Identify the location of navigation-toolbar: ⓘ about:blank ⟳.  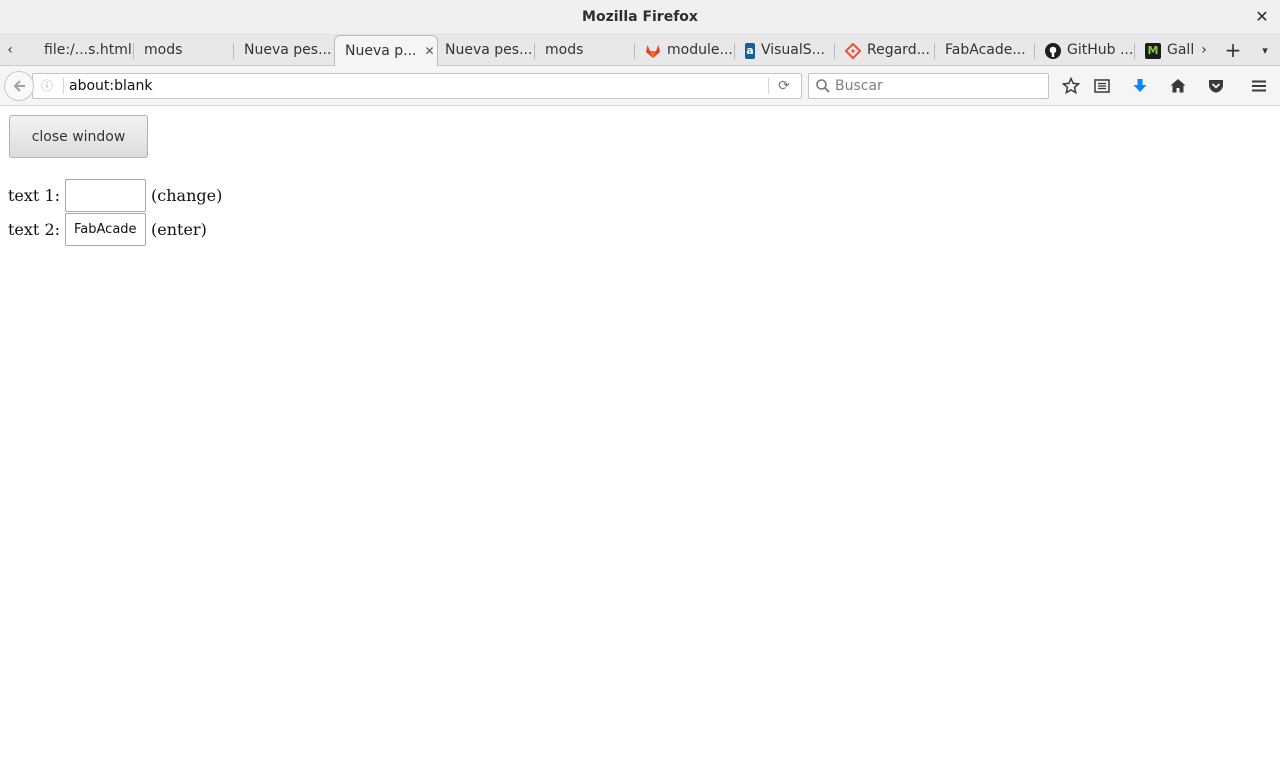
(640, 86).